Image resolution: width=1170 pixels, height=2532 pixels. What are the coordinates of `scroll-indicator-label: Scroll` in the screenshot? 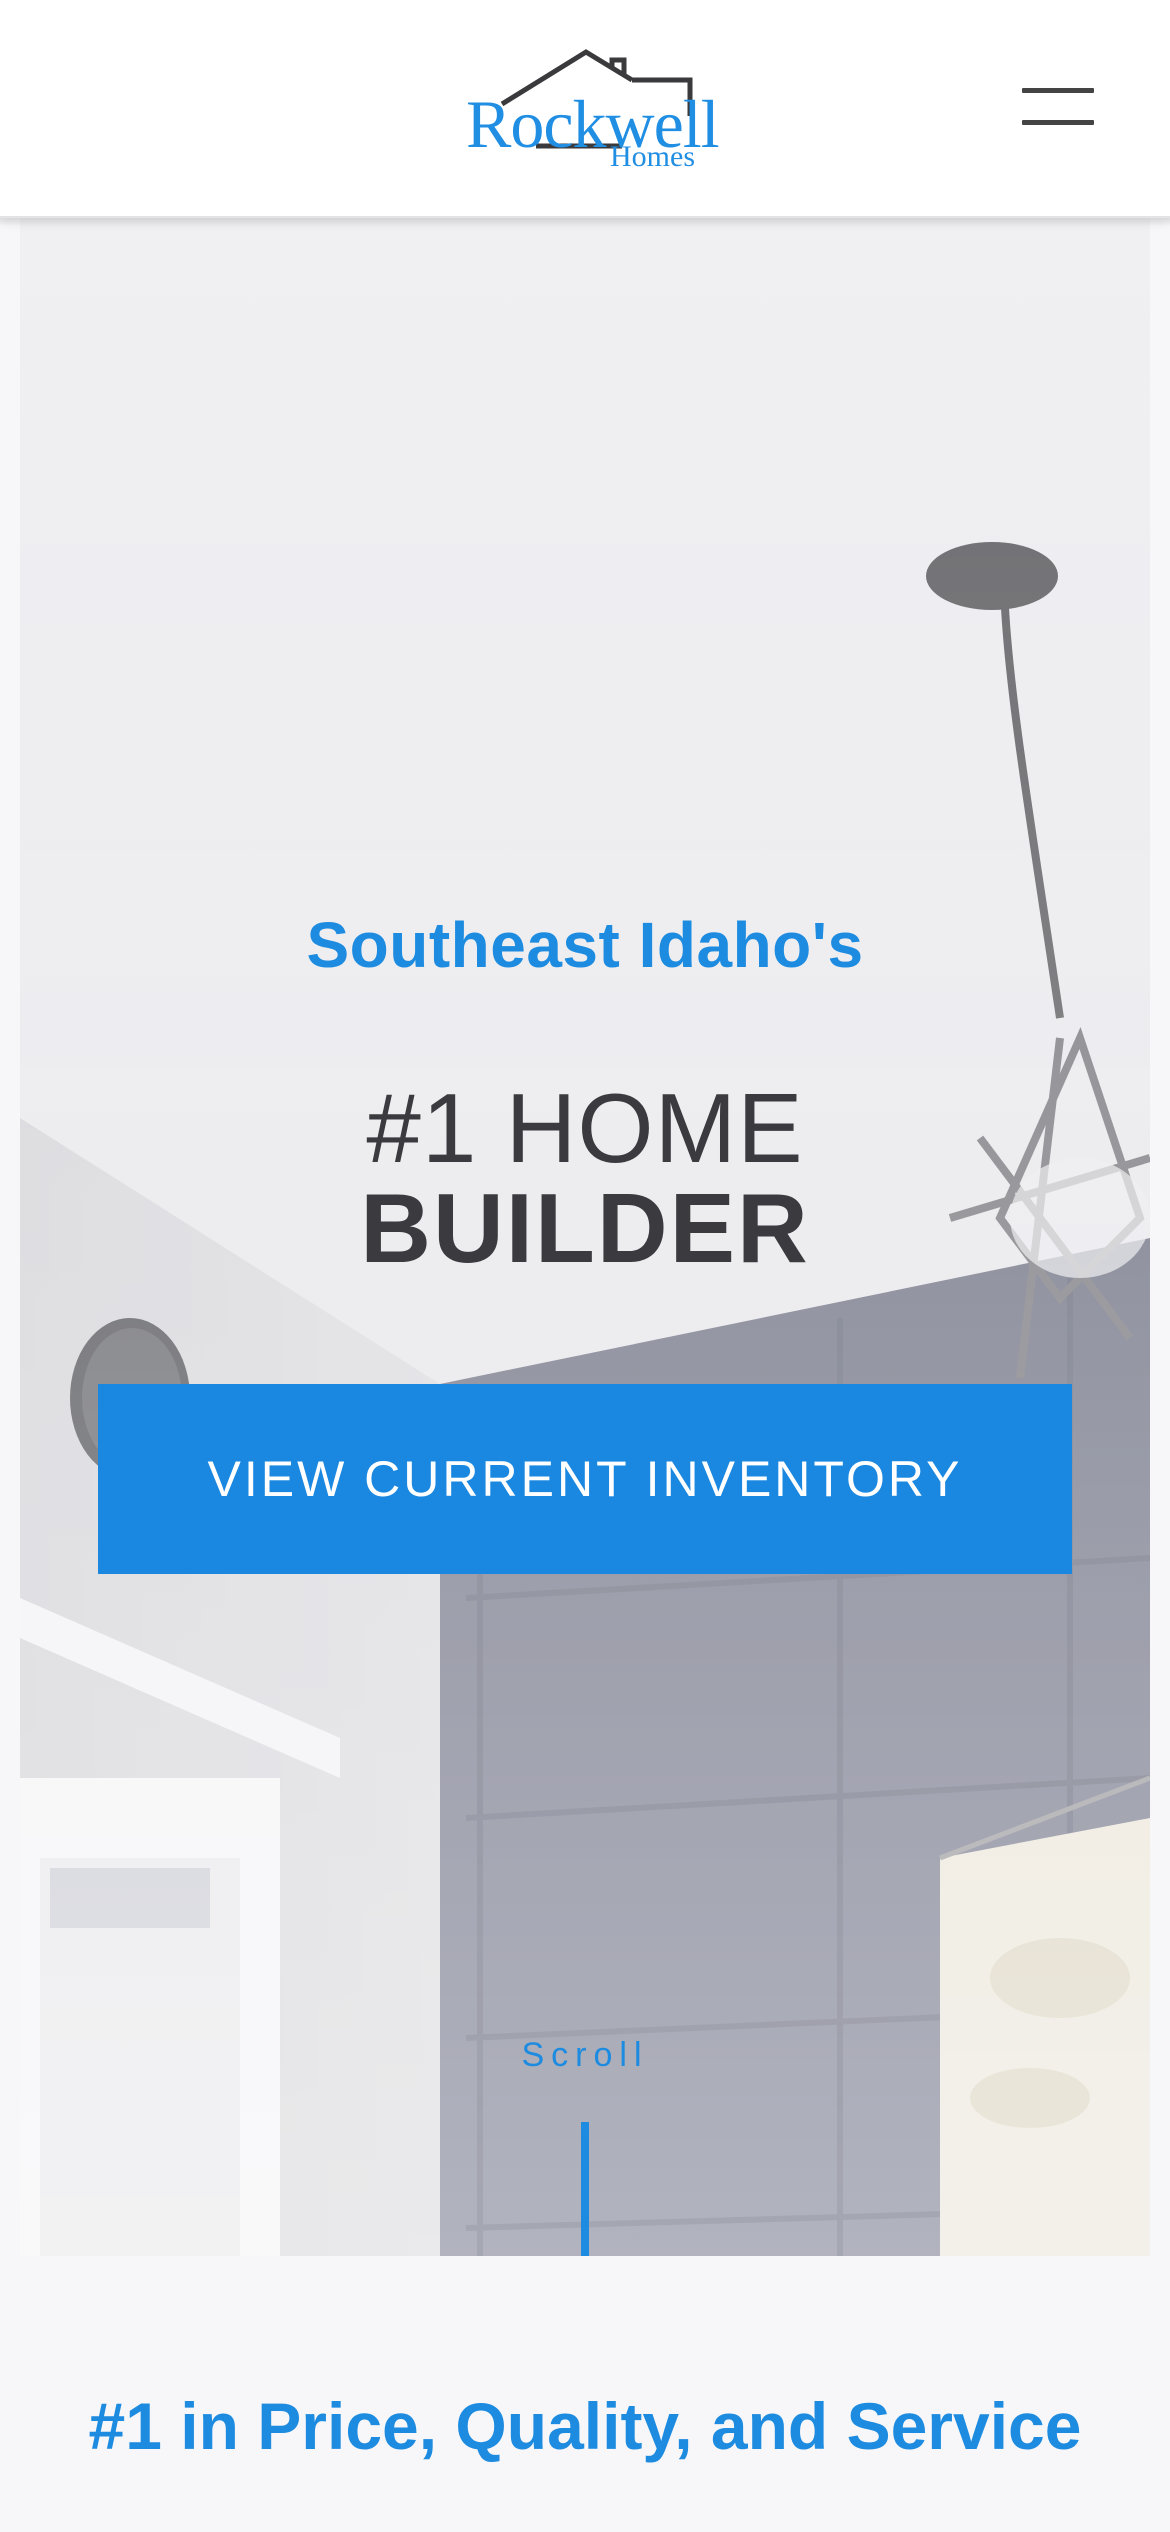 It's located at (585, 2055).